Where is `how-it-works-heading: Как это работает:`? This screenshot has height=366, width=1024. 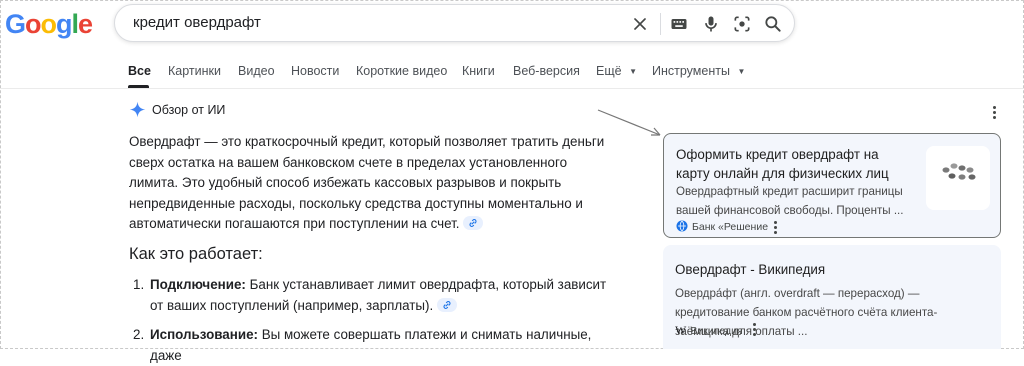
how-it-works-heading: Как это работает: is located at coordinates (196, 254).